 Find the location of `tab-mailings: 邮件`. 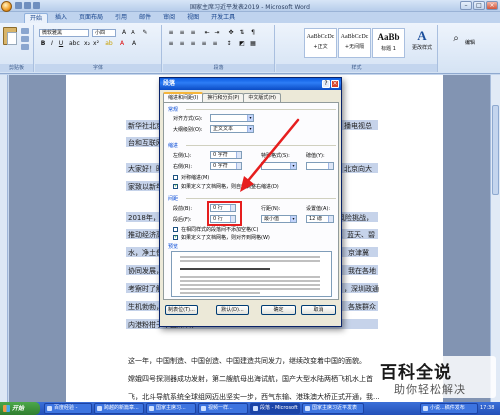

tab-mailings: 邮件 is located at coordinates (145, 18).